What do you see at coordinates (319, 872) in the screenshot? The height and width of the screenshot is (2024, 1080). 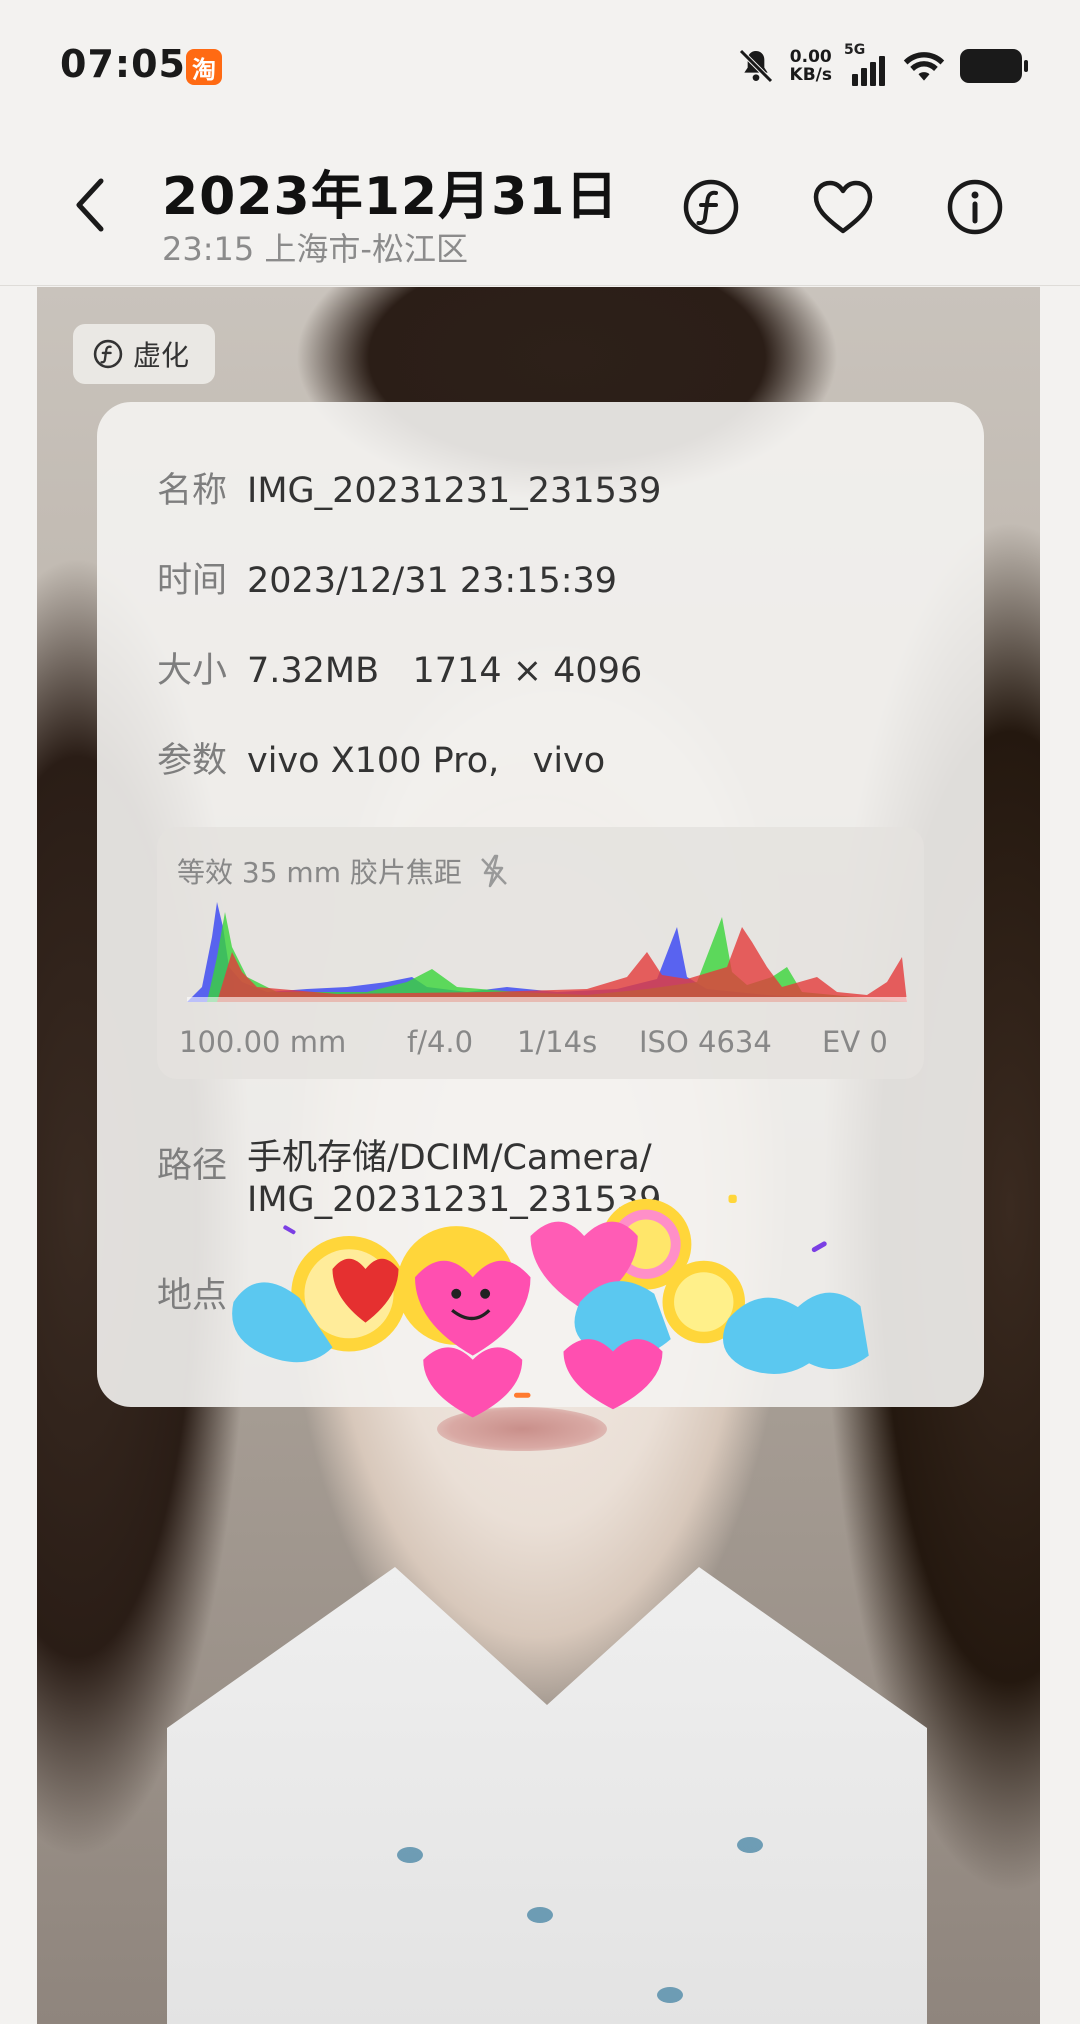 I see `focal-equivalent-label: 等效 35 mm 胶片焦距` at bounding box center [319, 872].